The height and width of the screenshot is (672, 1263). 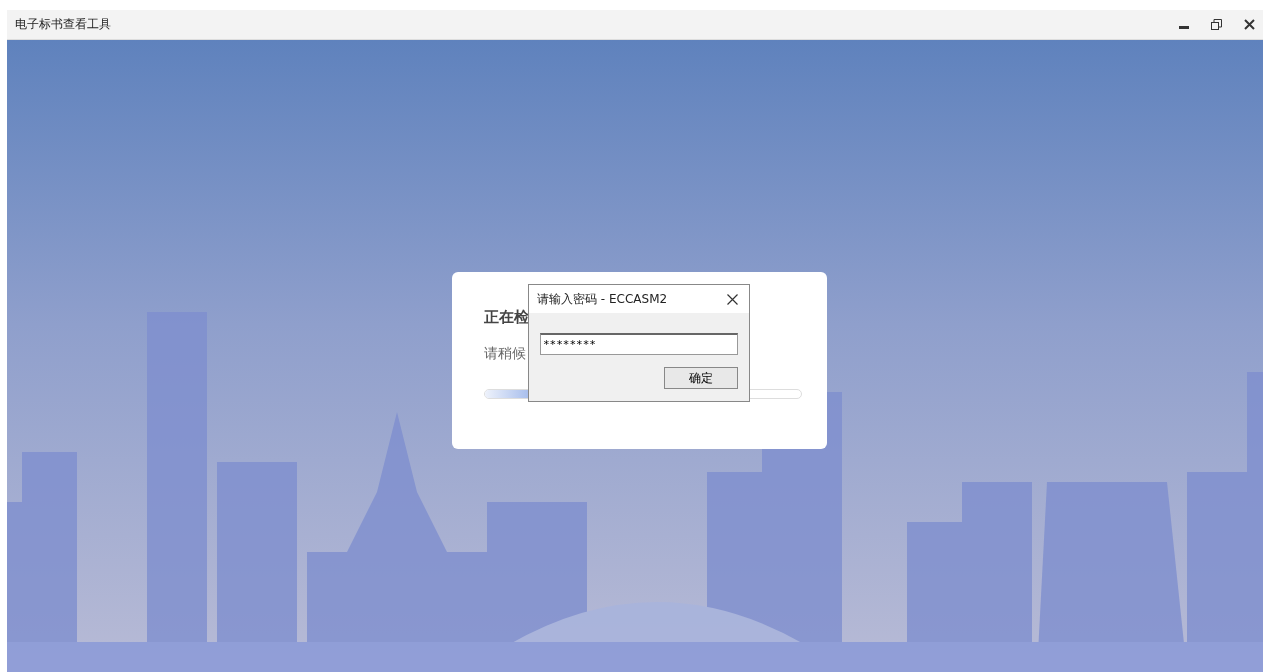 I want to click on card-message: 请稍候, so click(x=505, y=354).